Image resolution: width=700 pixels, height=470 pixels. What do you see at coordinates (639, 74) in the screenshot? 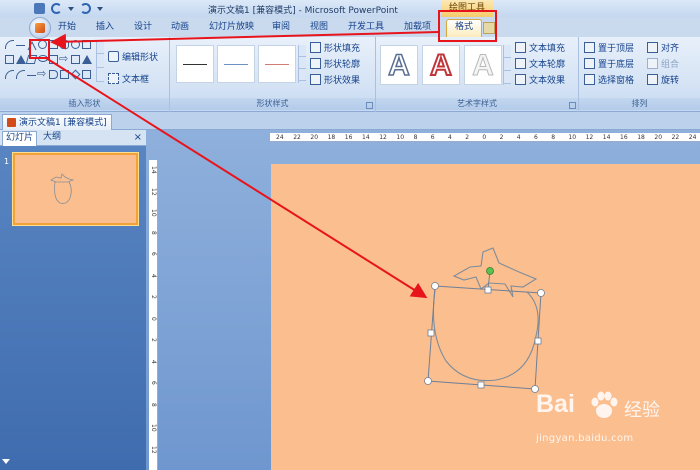
I see `group-arrange: 置于顶层 置于底层 选择窗格 对齐 组合 旋转 排列` at bounding box center [639, 74].